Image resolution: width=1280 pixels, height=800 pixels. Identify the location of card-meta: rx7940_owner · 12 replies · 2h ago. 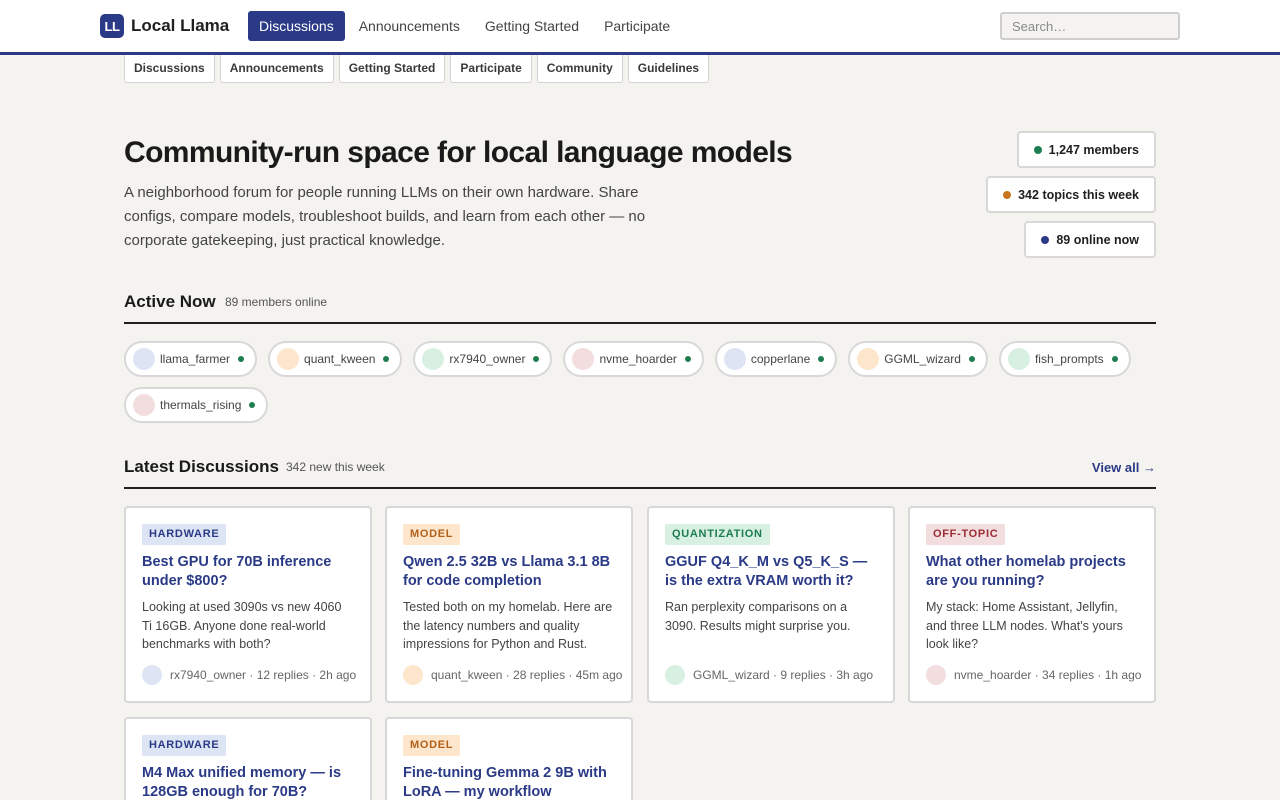
(249, 675).